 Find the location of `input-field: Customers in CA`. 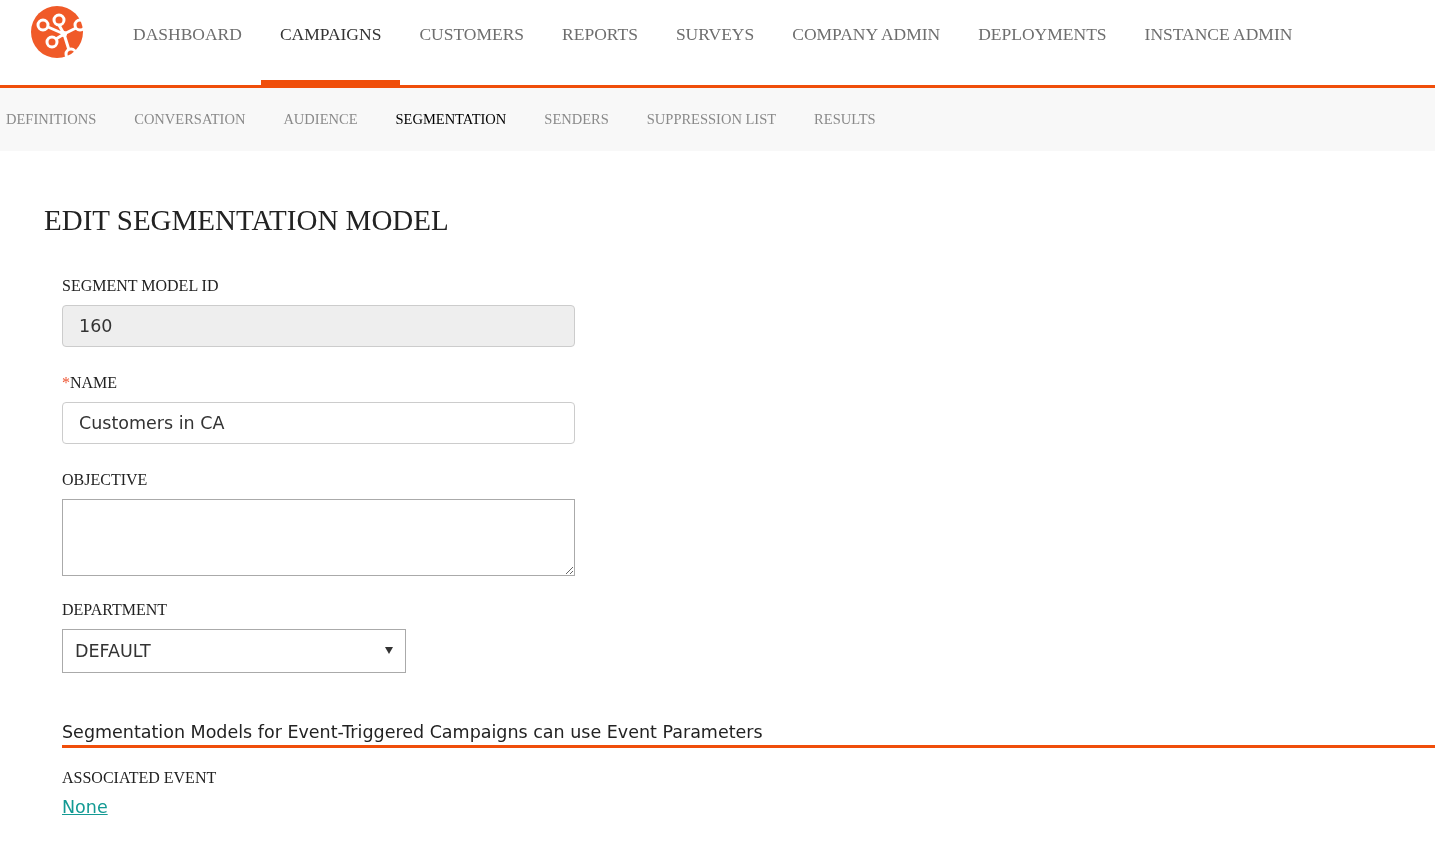

input-field: Customers in CA is located at coordinates (318, 422).